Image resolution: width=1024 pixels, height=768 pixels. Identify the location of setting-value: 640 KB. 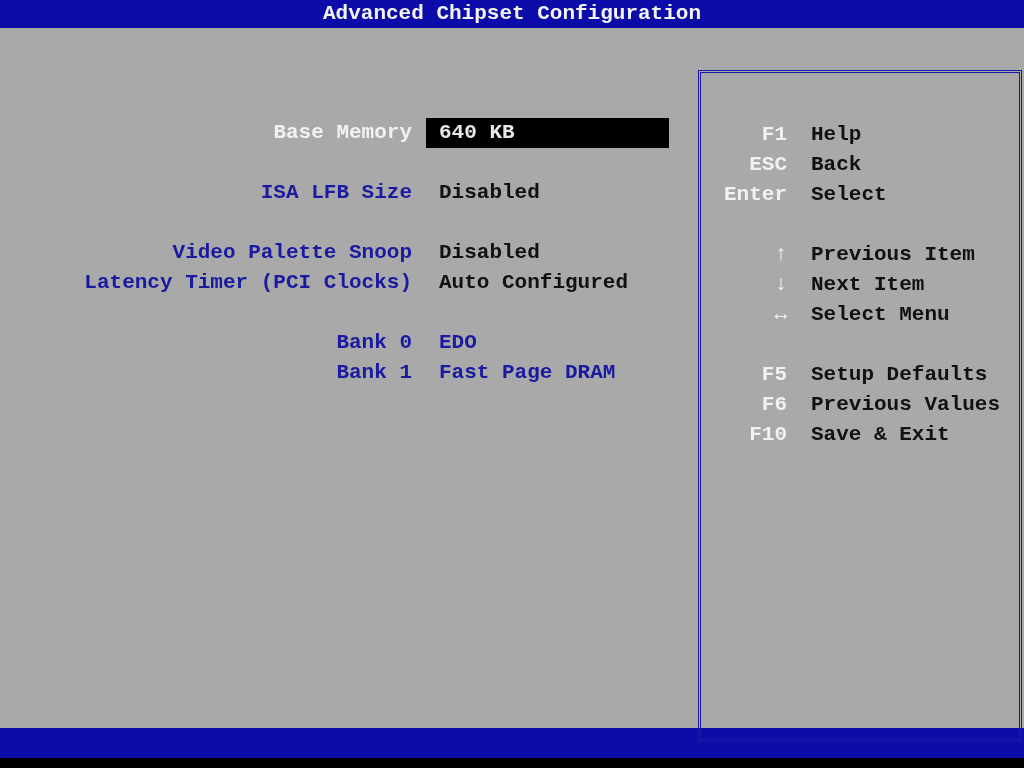
(547, 133).